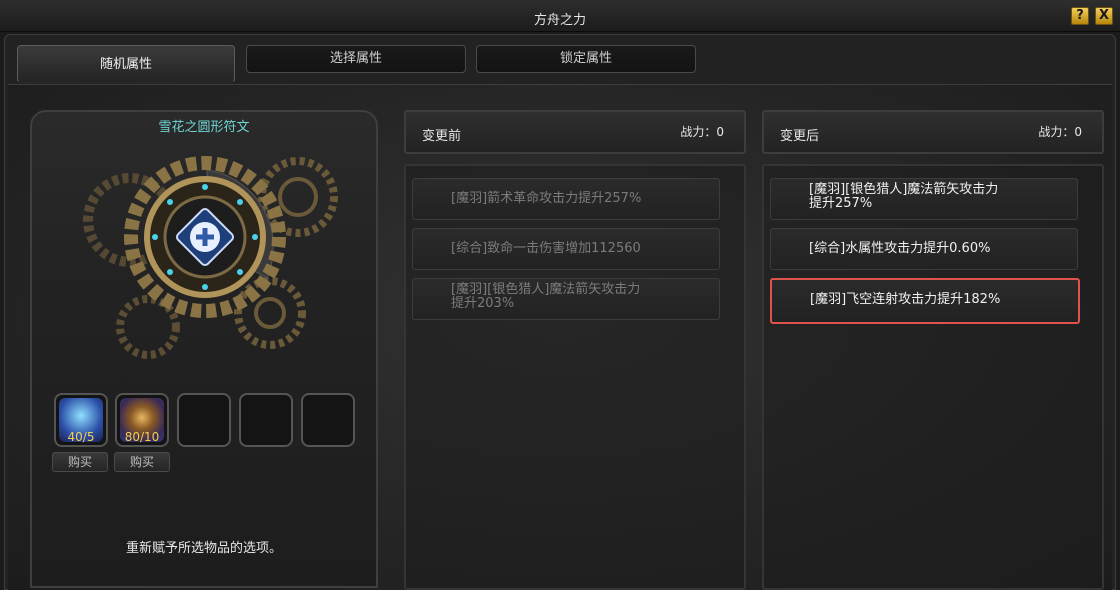  Describe the element at coordinates (575, 132) in the screenshot. I see `before-header: 变更前 战力：0` at that location.